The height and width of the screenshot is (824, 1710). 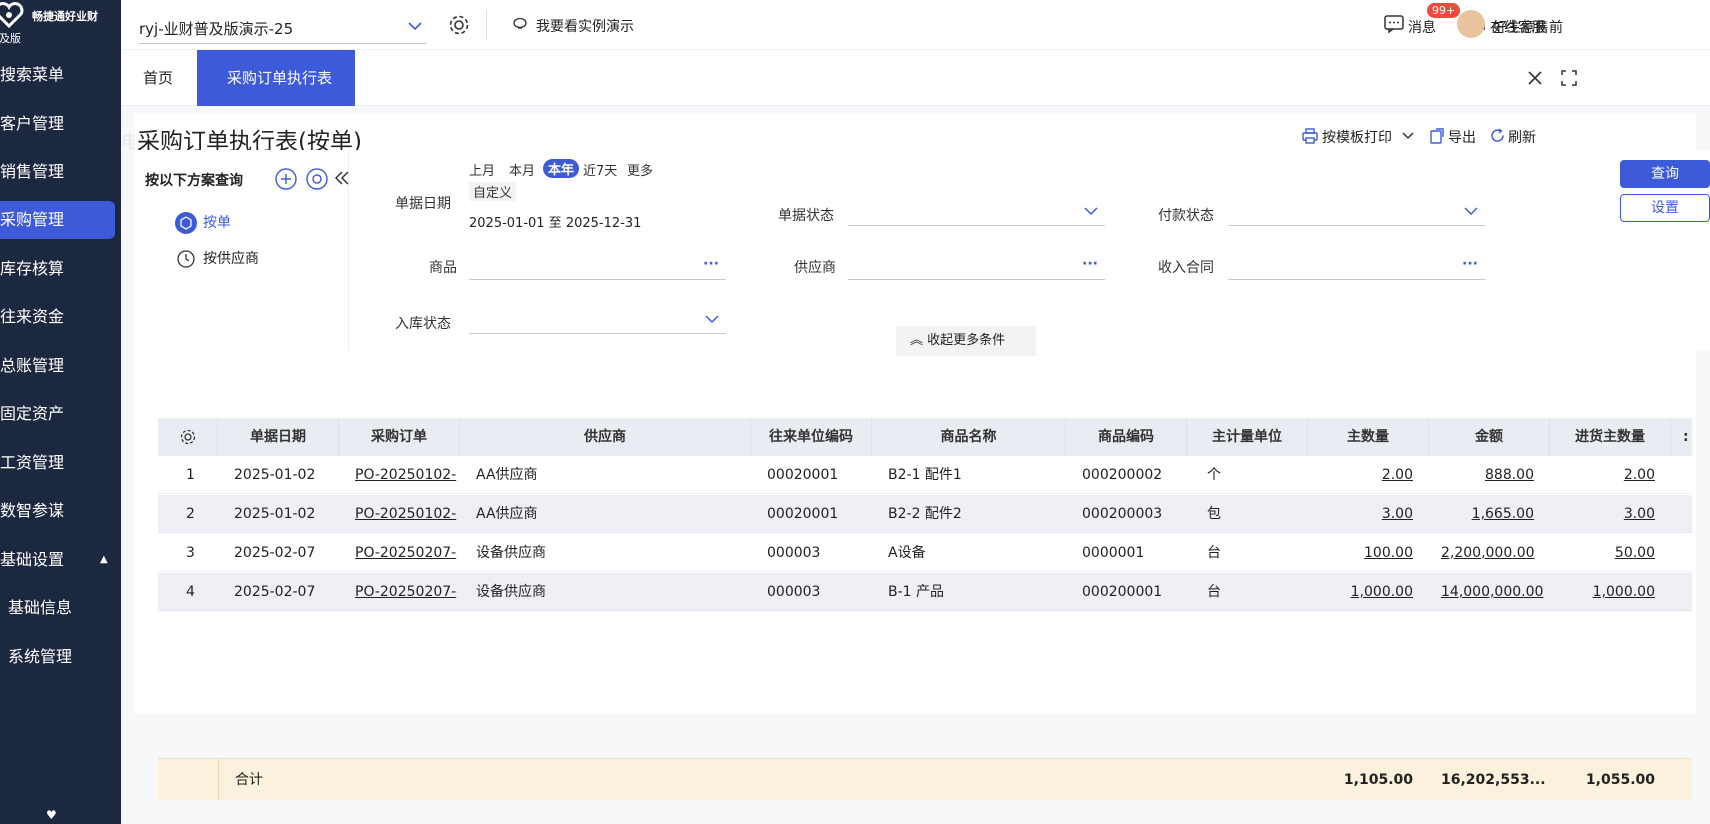 I want to click on menu-ledger: 总账管理, so click(x=60, y=366).